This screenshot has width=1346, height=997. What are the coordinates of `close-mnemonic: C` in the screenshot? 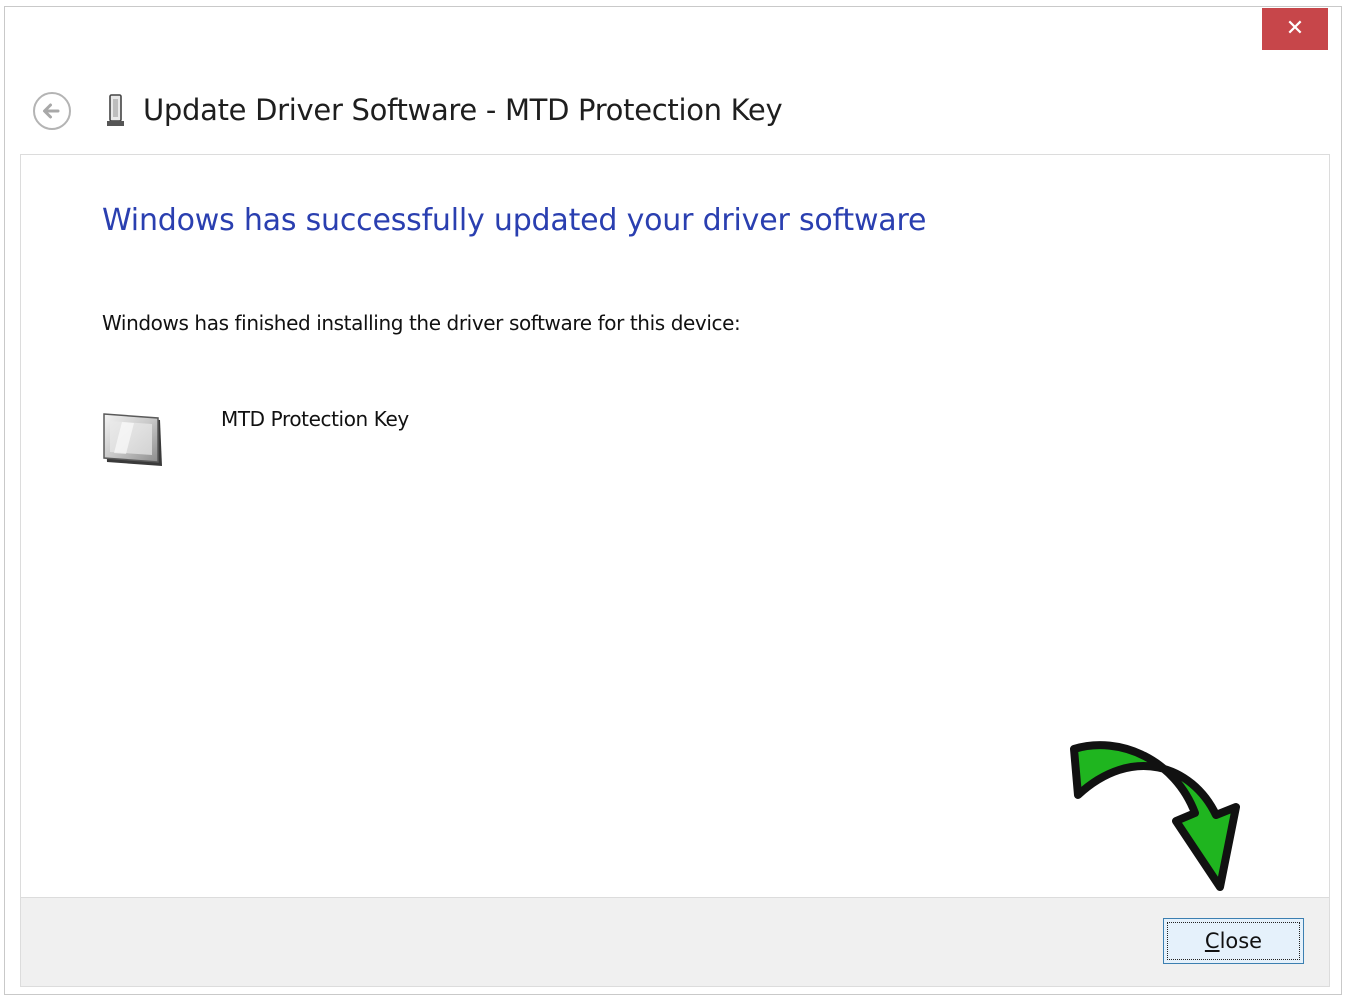 It's located at (1212, 941).